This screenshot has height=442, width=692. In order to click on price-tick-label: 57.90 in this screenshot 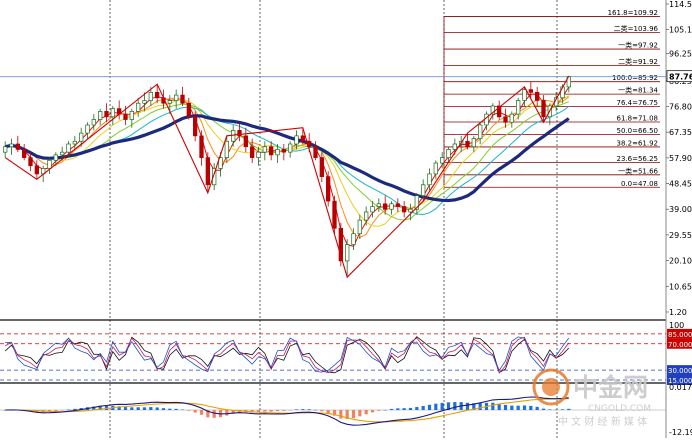, I will do `click(680, 158)`.